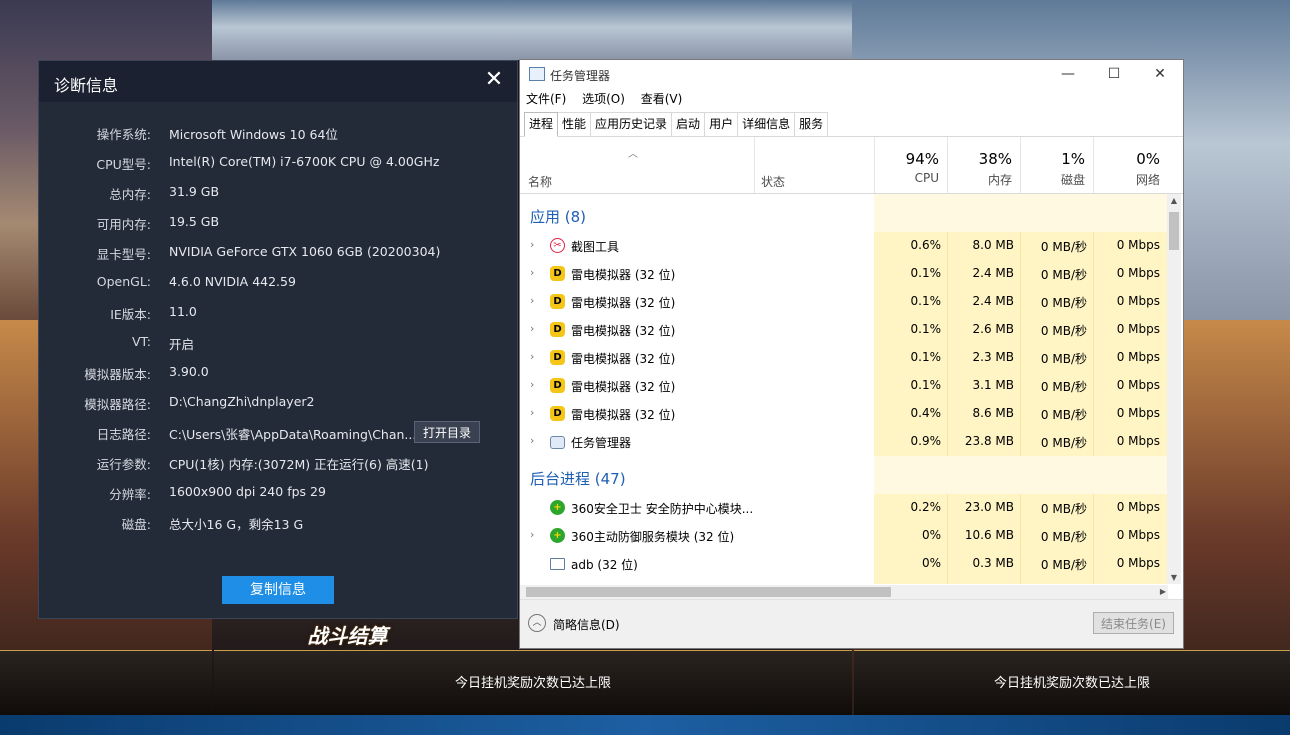 This screenshot has height=735, width=1290. What do you see at coordinates (537, 623) in the screenshot?
I see `collapse-icon: ︿` at bounding box center [537, 623].